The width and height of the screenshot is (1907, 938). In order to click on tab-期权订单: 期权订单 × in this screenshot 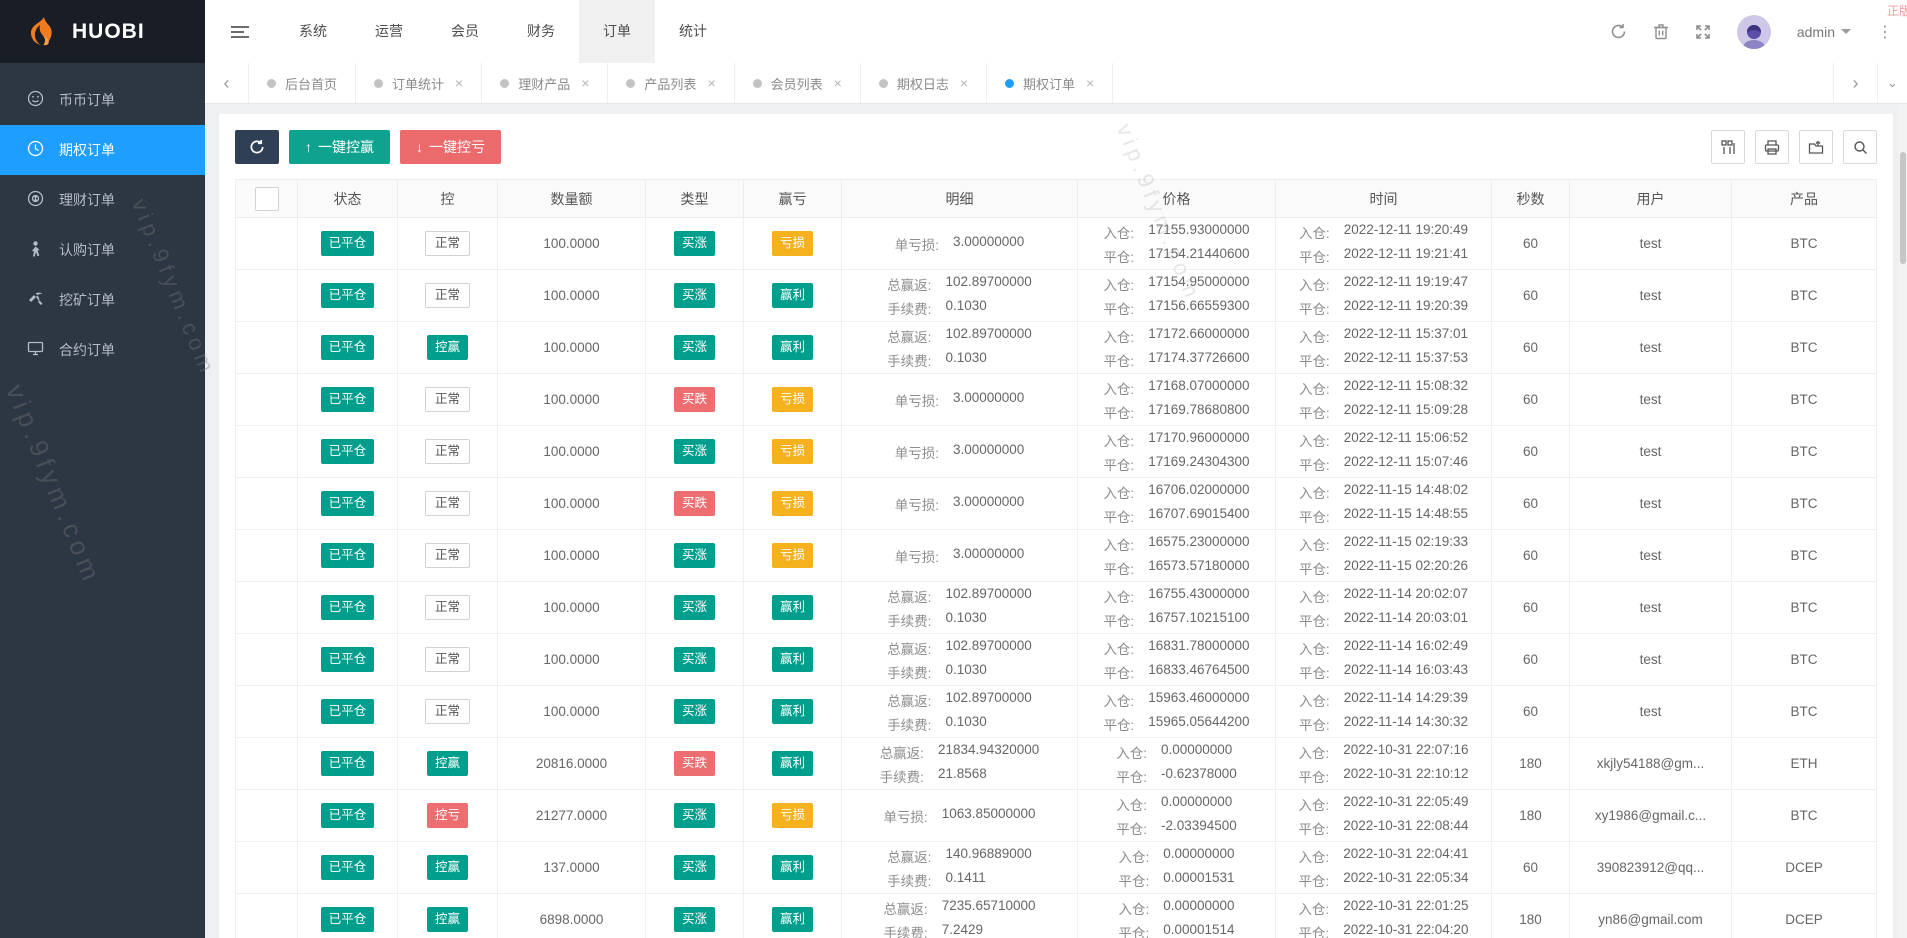, I will do `click(1050, 83)`.